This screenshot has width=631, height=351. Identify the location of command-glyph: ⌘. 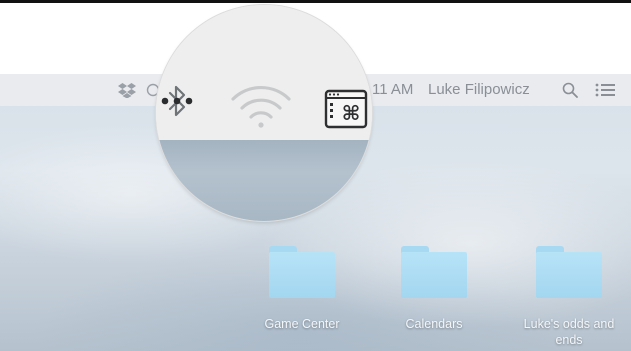
(351, 113).